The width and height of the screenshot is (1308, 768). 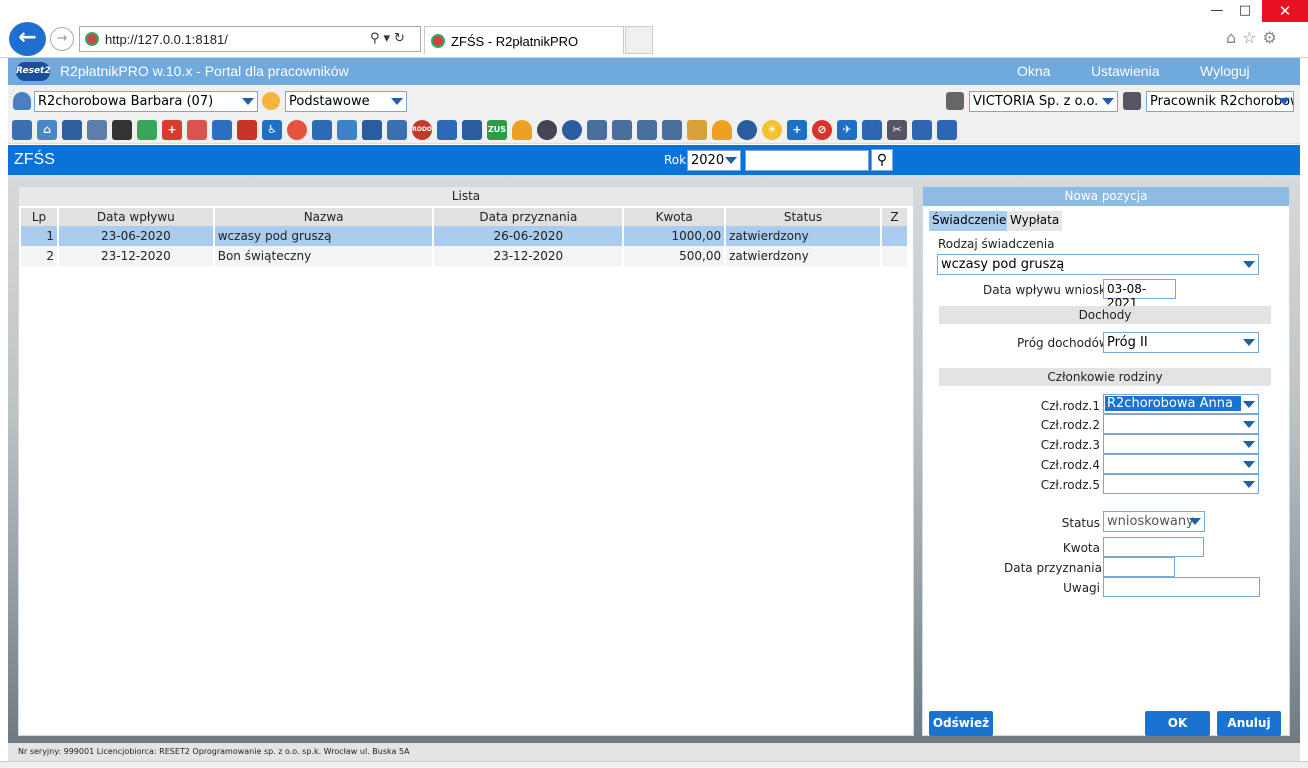 I want to click on col-lp: Lp, so click(x=40, y=217).